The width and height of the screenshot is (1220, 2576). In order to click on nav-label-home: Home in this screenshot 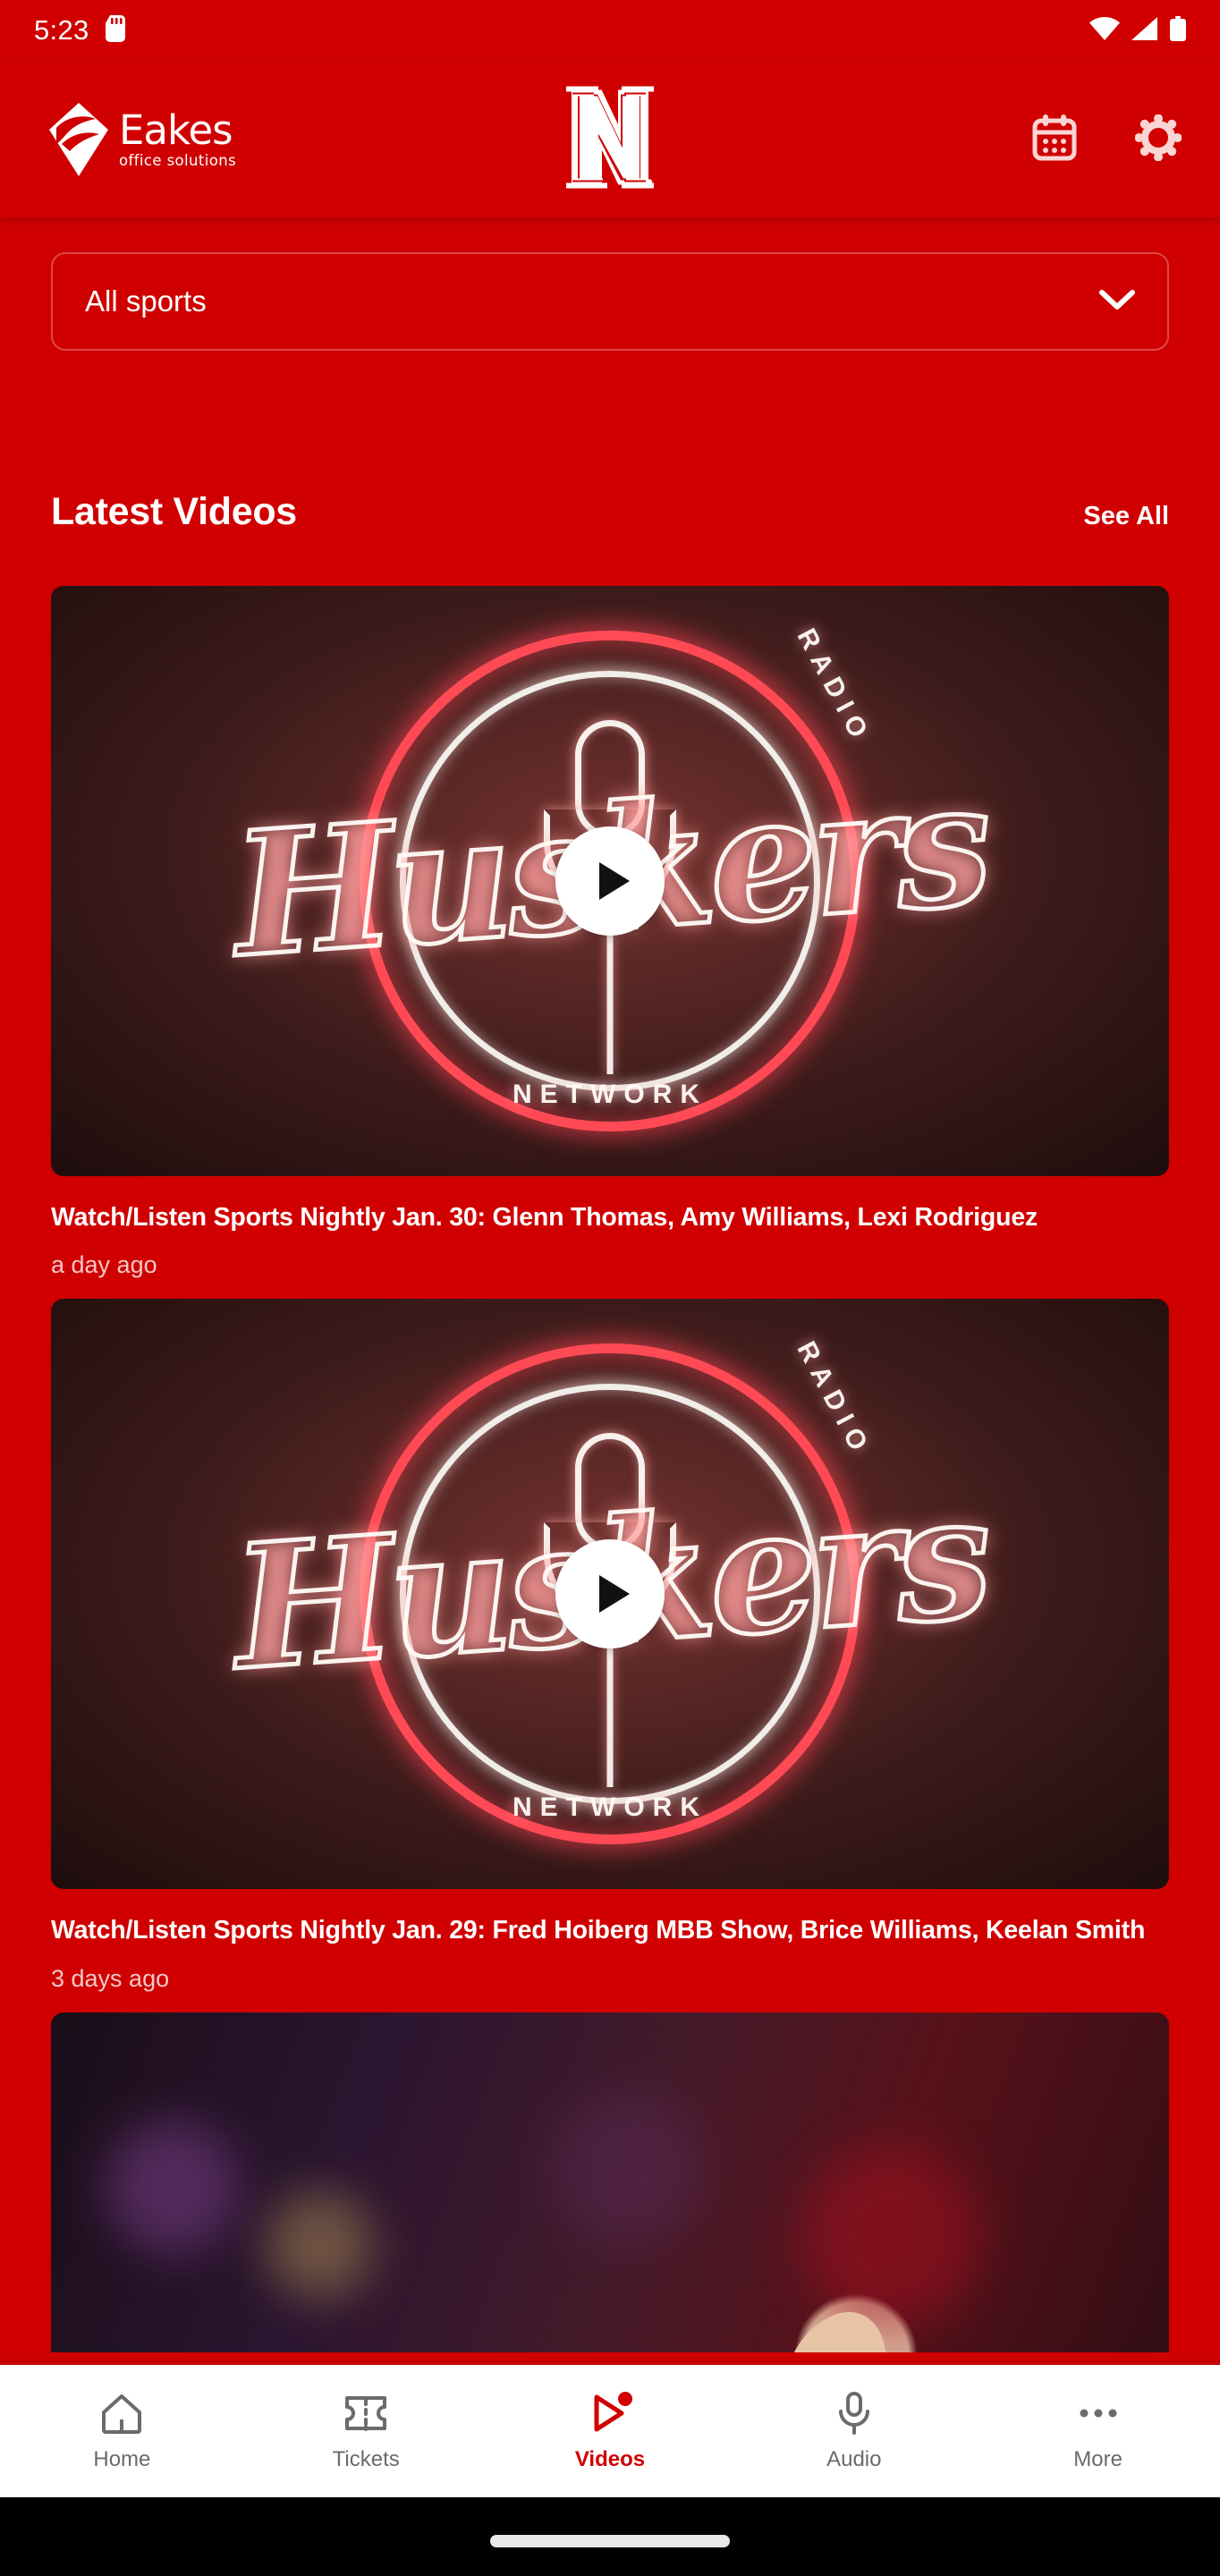, I will do `click(122, 2459)`.